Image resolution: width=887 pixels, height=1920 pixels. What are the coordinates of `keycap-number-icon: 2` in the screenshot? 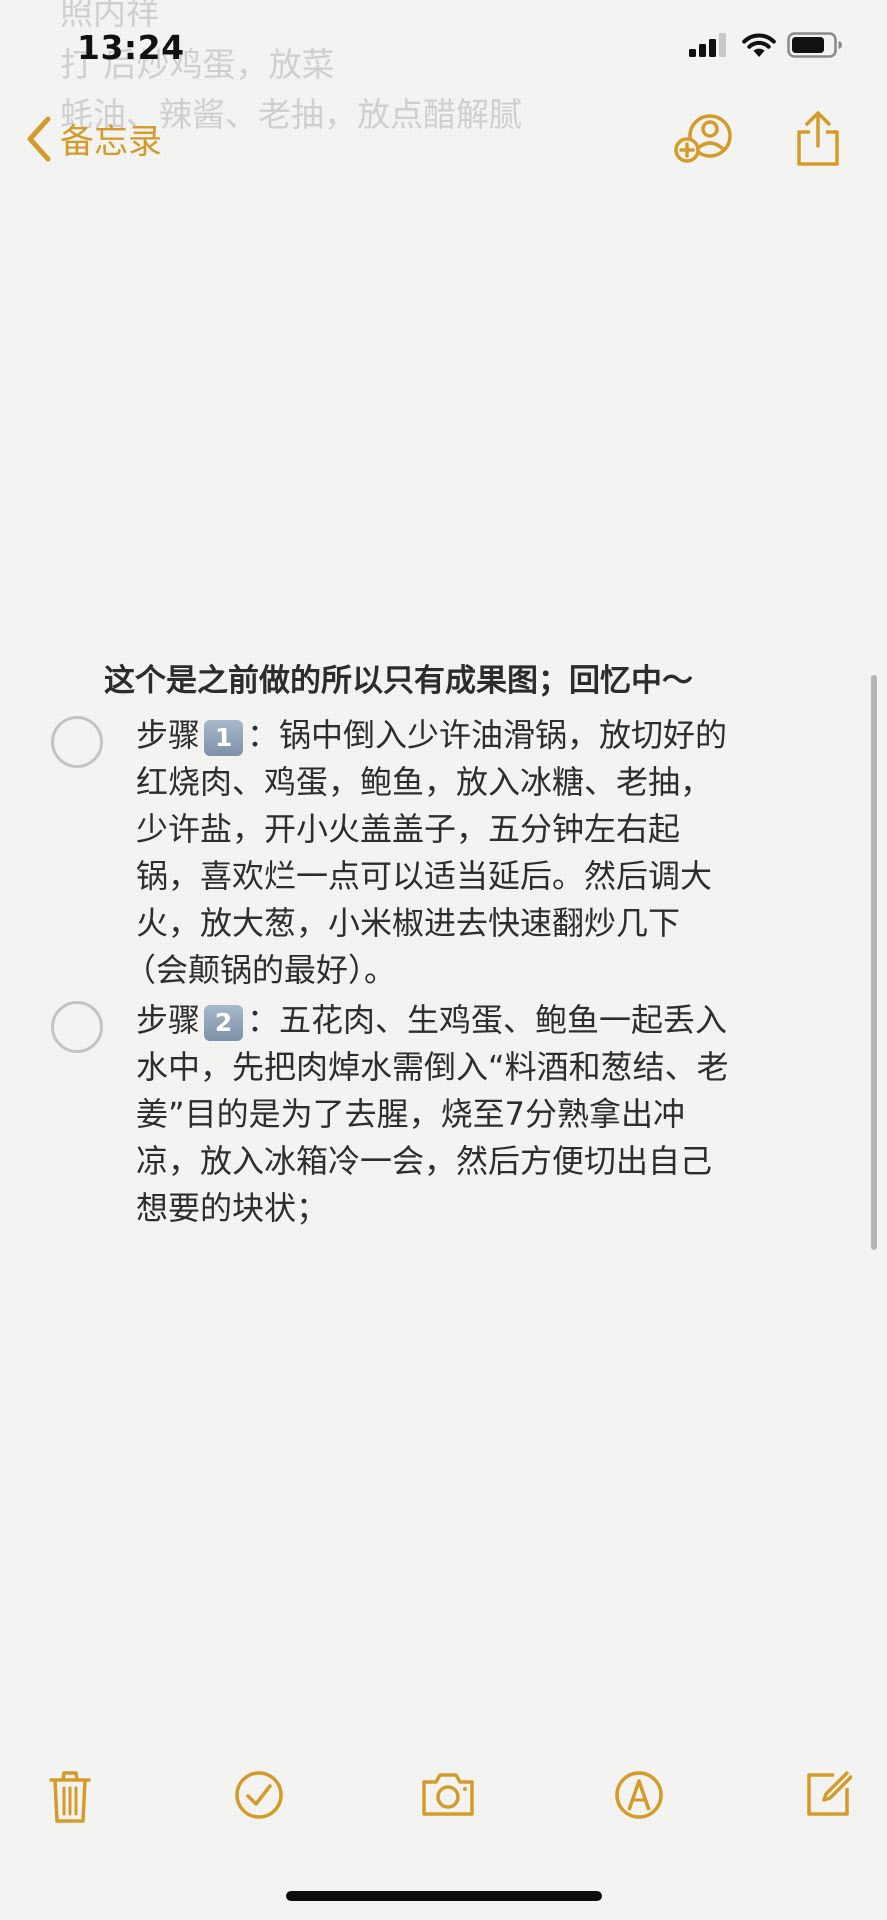 It's located at (224, 1023).